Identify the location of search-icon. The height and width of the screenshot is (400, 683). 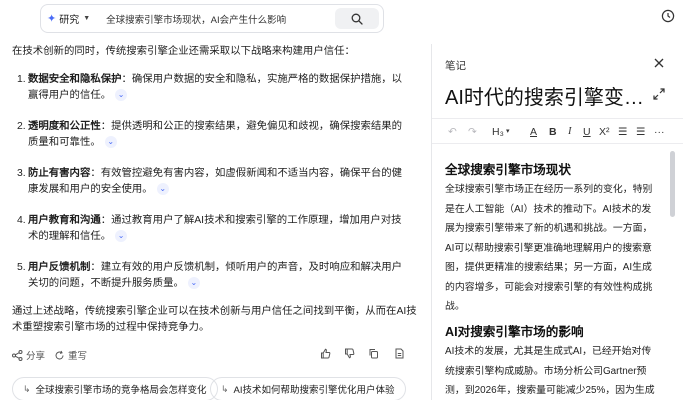
(357, 19).